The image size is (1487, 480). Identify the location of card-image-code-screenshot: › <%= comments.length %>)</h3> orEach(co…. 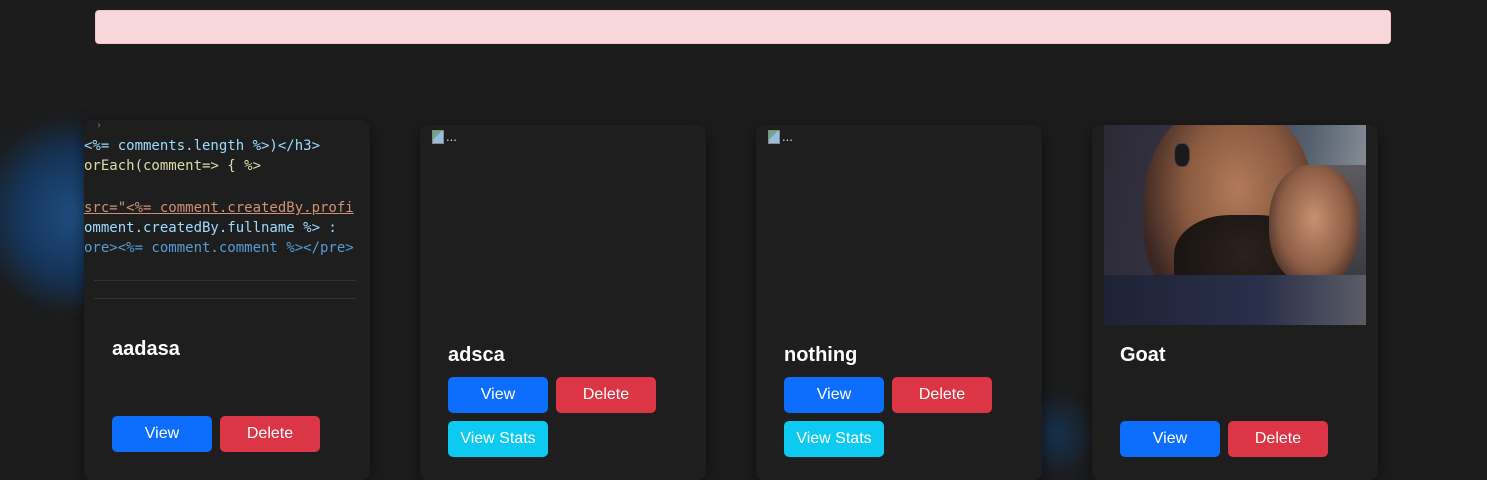
(227, 220).